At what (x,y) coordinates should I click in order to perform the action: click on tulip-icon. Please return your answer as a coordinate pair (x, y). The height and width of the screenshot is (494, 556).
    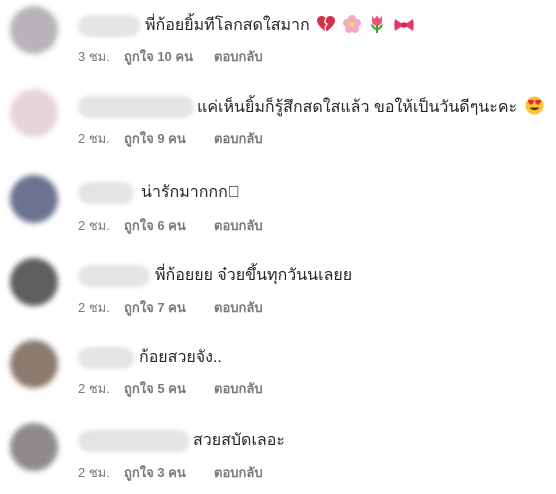
    Looking at the image, I should click on (377, 27).